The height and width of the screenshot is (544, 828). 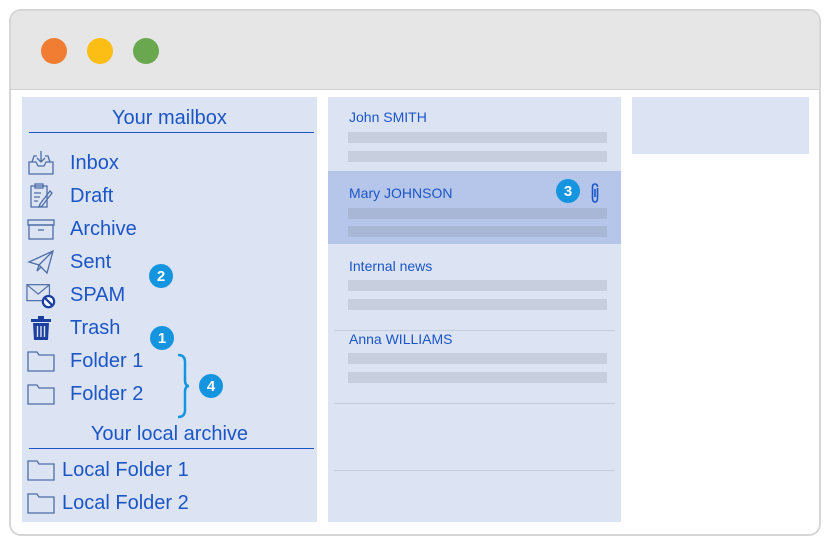 I want to click on sidebar-item-folder-1: Folder 1, so click(x=84, y=361).